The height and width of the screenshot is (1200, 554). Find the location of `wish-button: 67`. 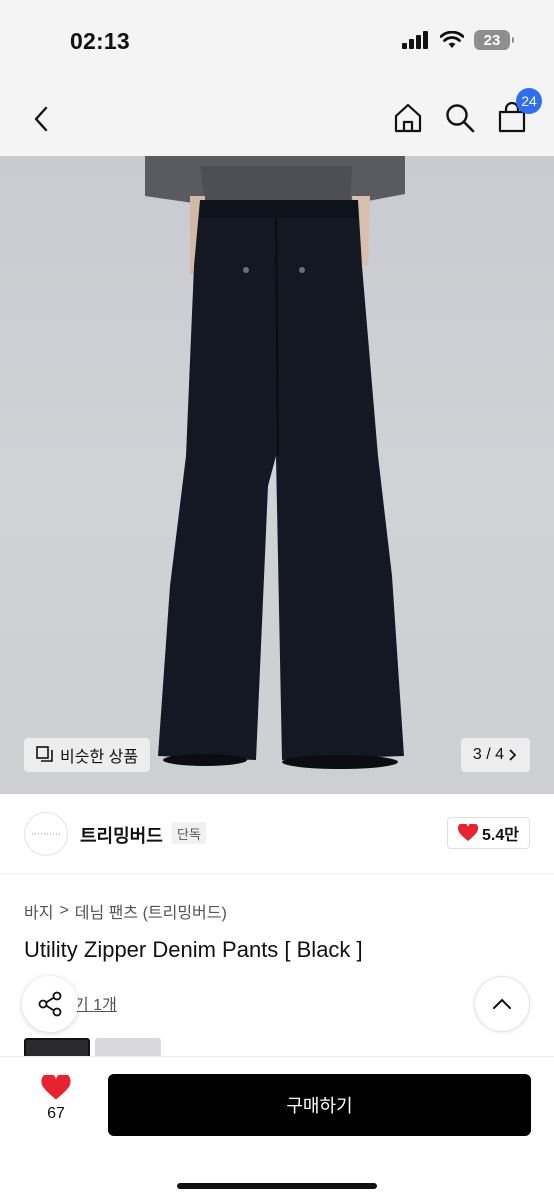

wish-button: 67 is located at coordinates (56, 1105).